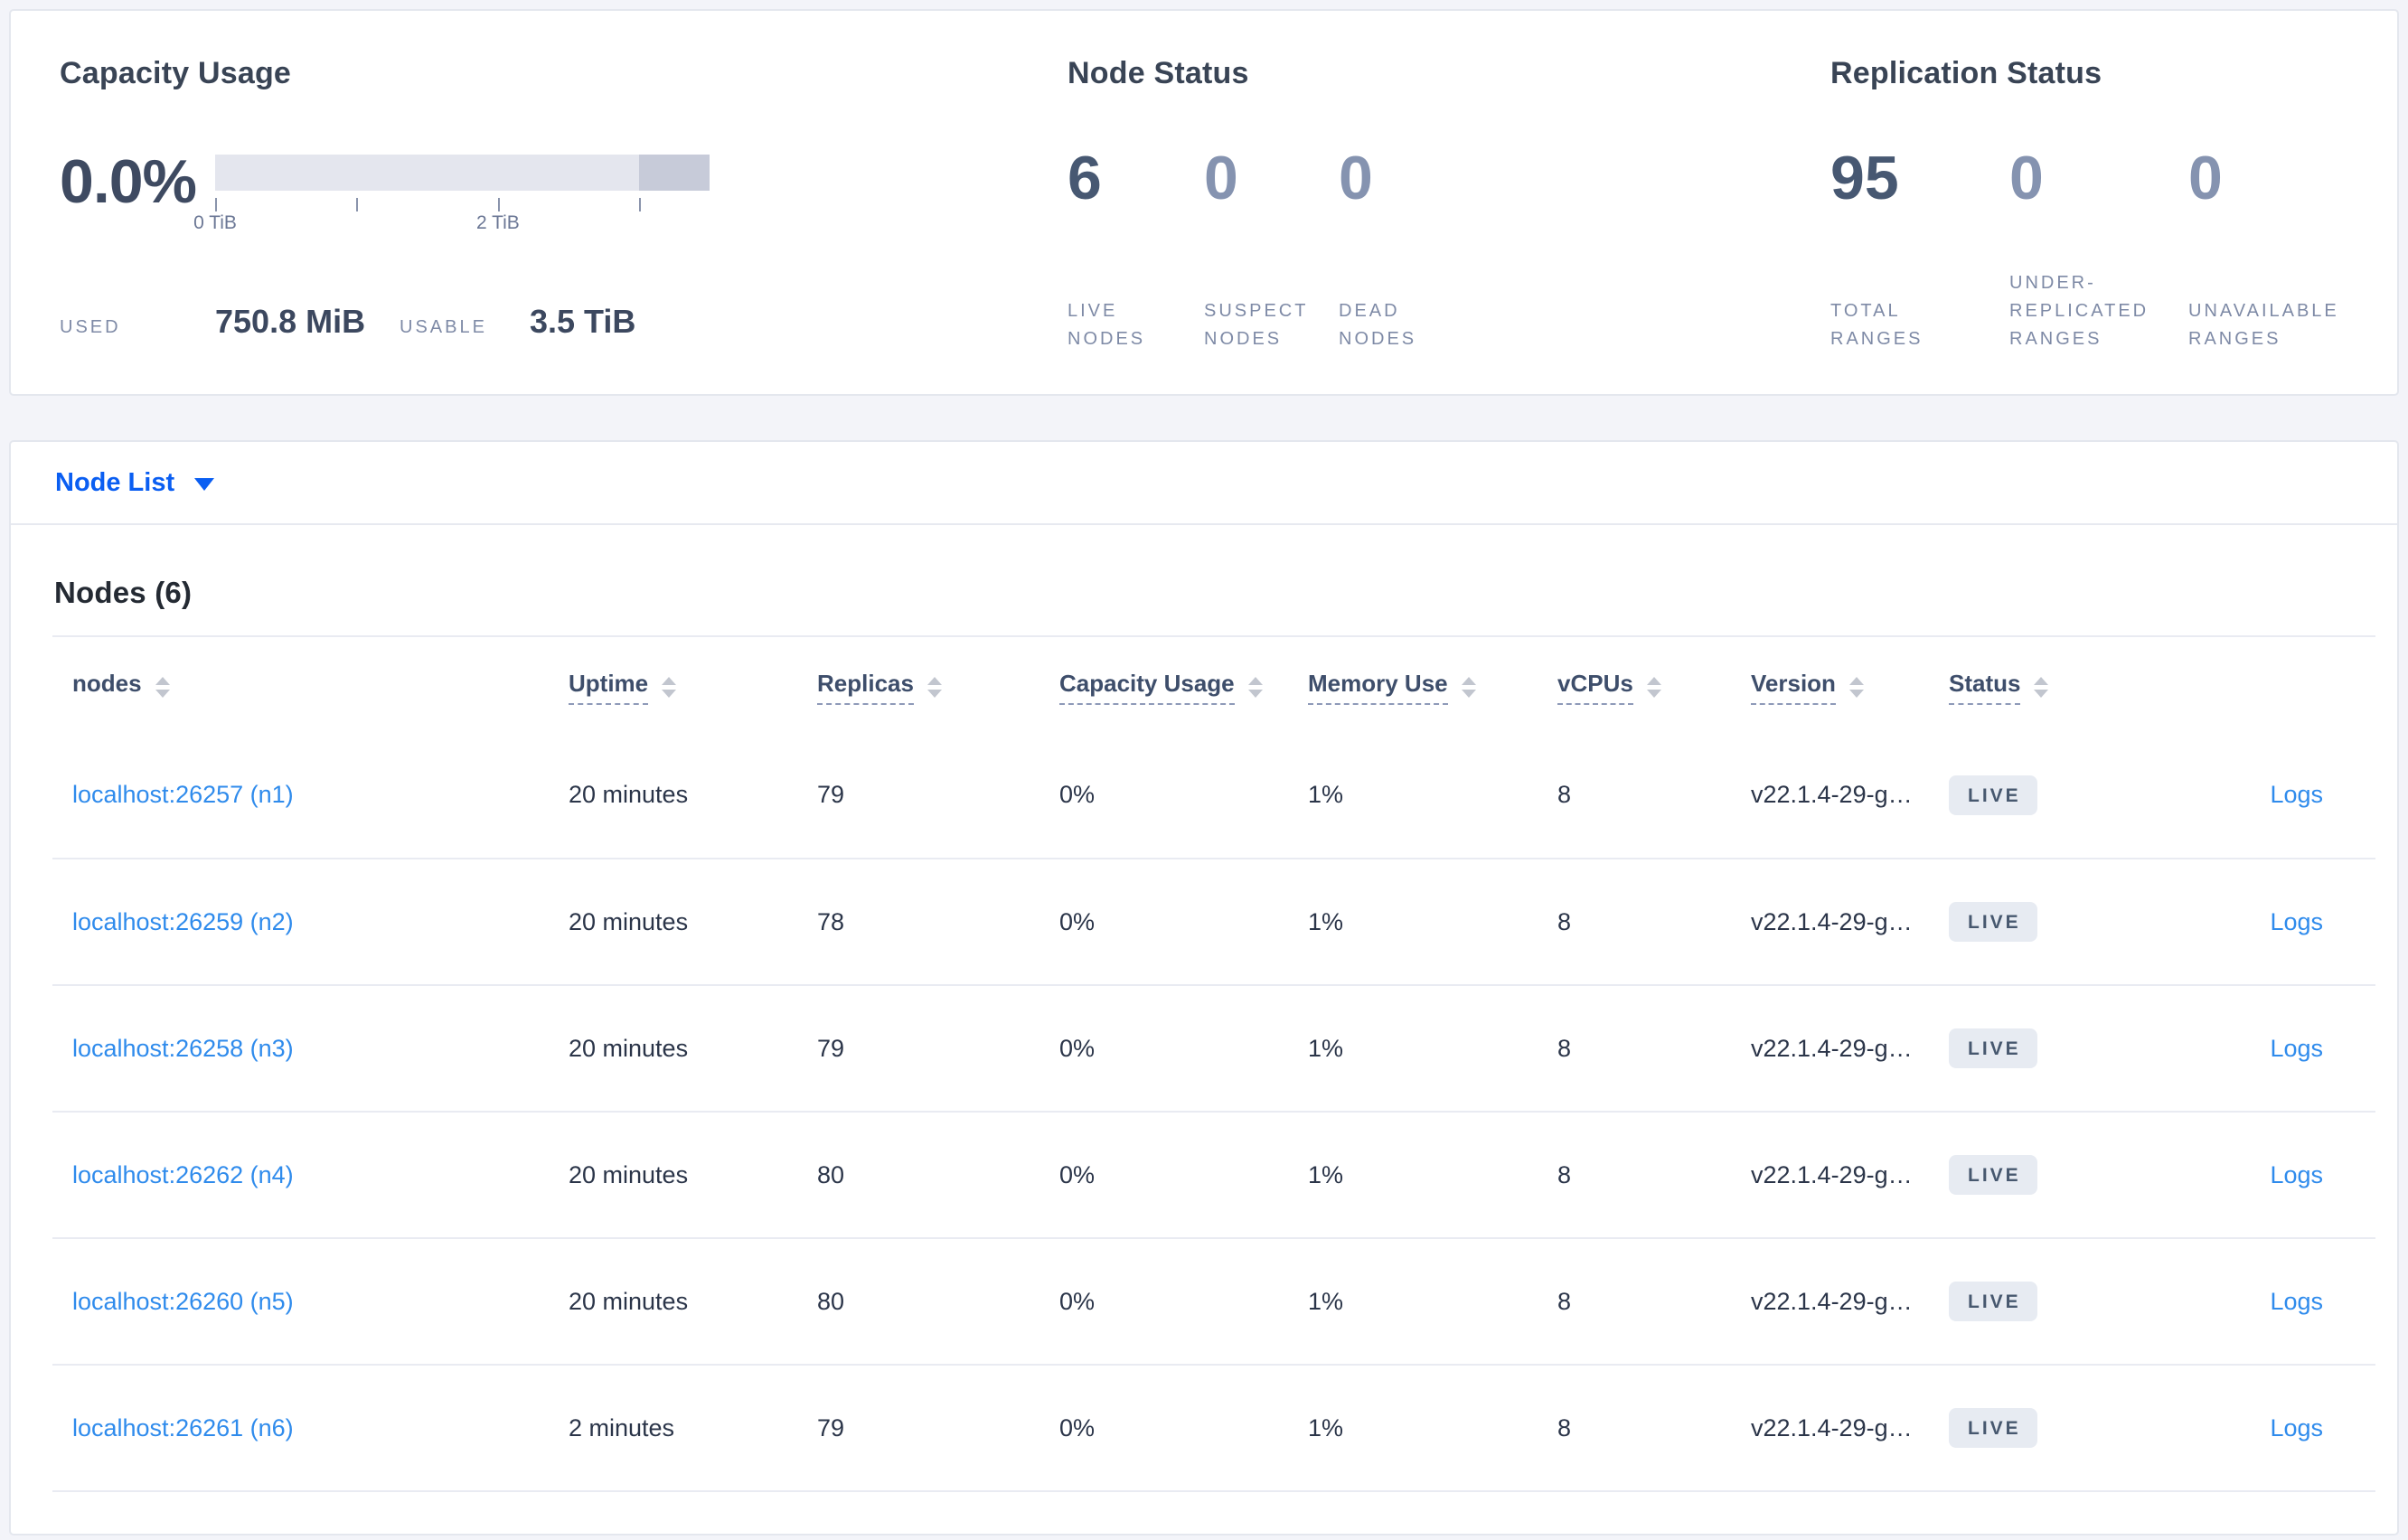  What do you see at coordinates (1432, 684) in the screenshot?
I see `column-header-memory-use: Memory Use` at bounding box center [1432, 684].